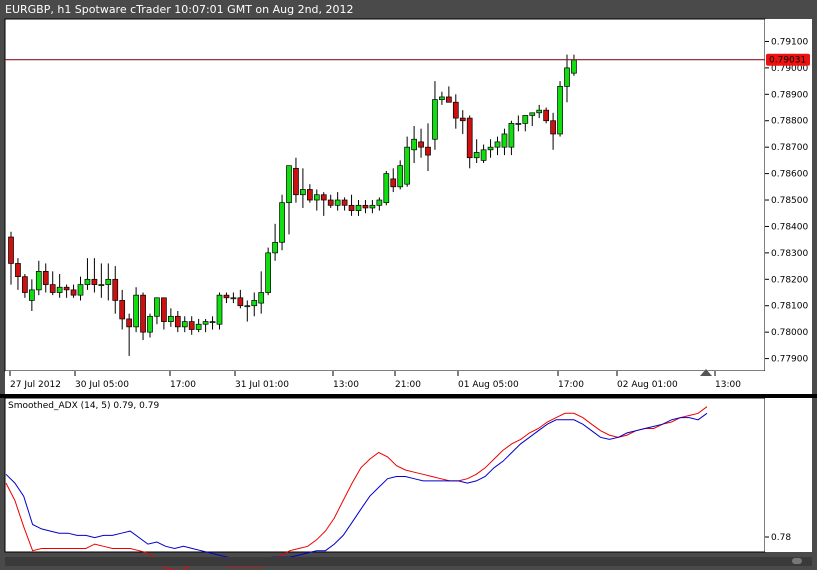 Image resolution: width=817 pixels, height=570 pixels. Describe the element at coordinates (797, 561) in the screenshot. I see `scrollbar-thumb` at that location.